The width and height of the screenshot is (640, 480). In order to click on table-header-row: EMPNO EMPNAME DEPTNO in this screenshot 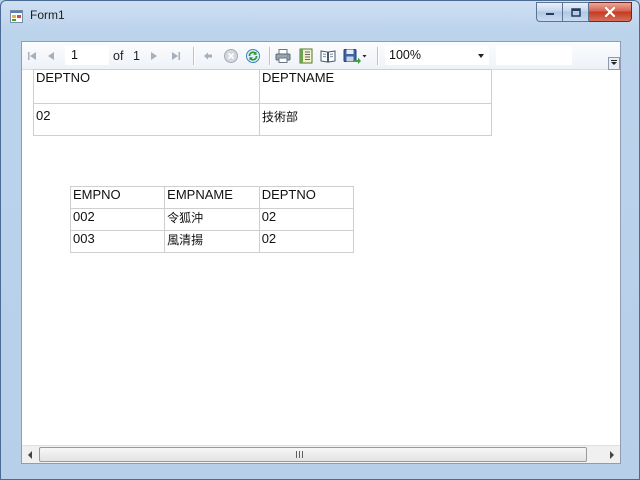, I will do `click(212, 197)`.